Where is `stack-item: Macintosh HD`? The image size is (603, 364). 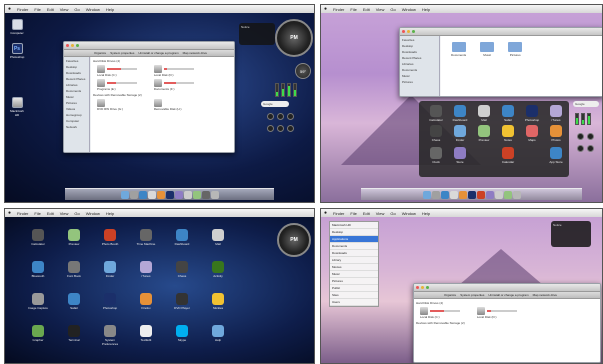 stack-item: Macintosh HD is located at coordinates (354, 225).